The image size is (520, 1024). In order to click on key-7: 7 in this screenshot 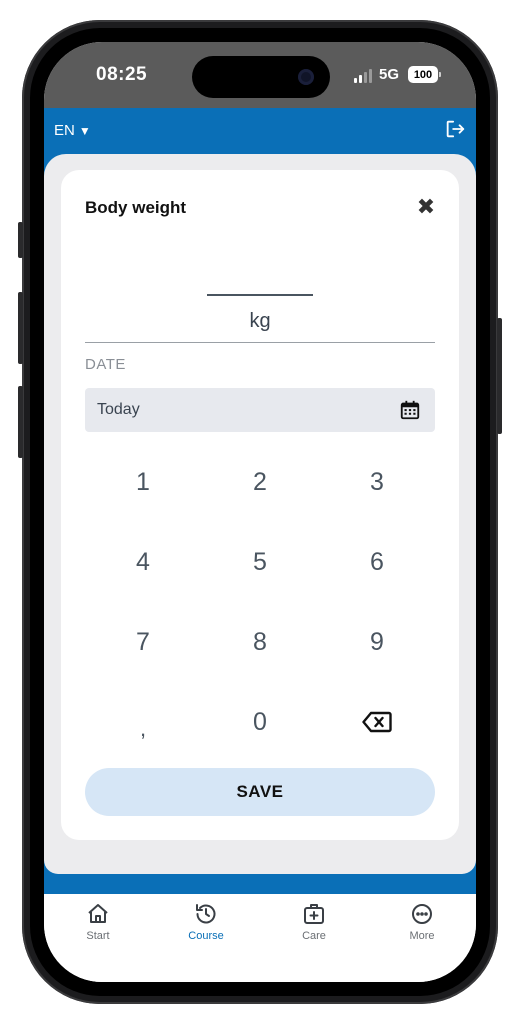, I will do `click(143, 642)`.